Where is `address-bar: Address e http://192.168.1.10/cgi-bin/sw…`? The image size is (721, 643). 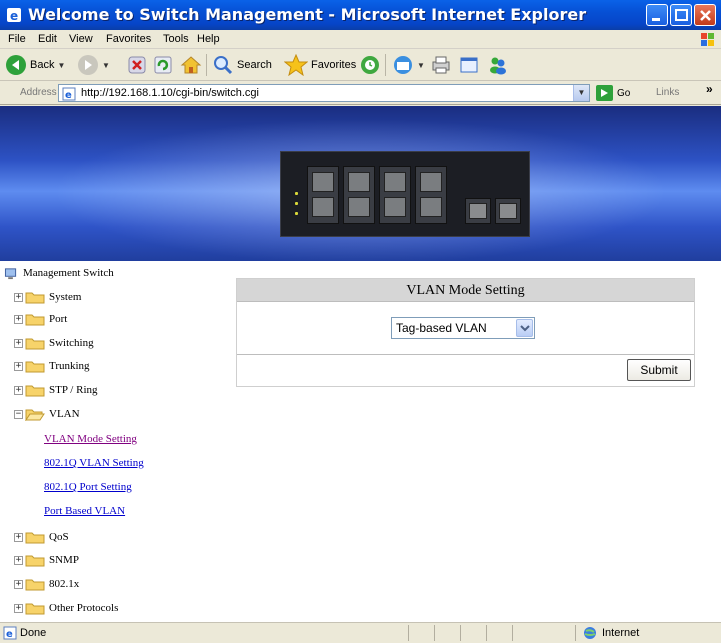 address-bar: Address e http://192.168.1.10/cgi-bin/sw… is located at coordinates (360, 93).